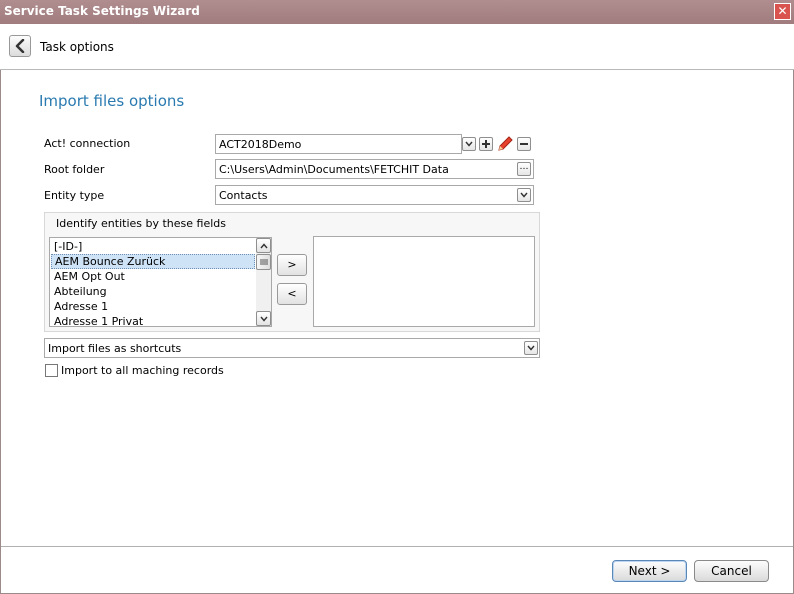 This screenshot has height=594, width=794. I want to click on scroll-up-button, so click(263, 245).